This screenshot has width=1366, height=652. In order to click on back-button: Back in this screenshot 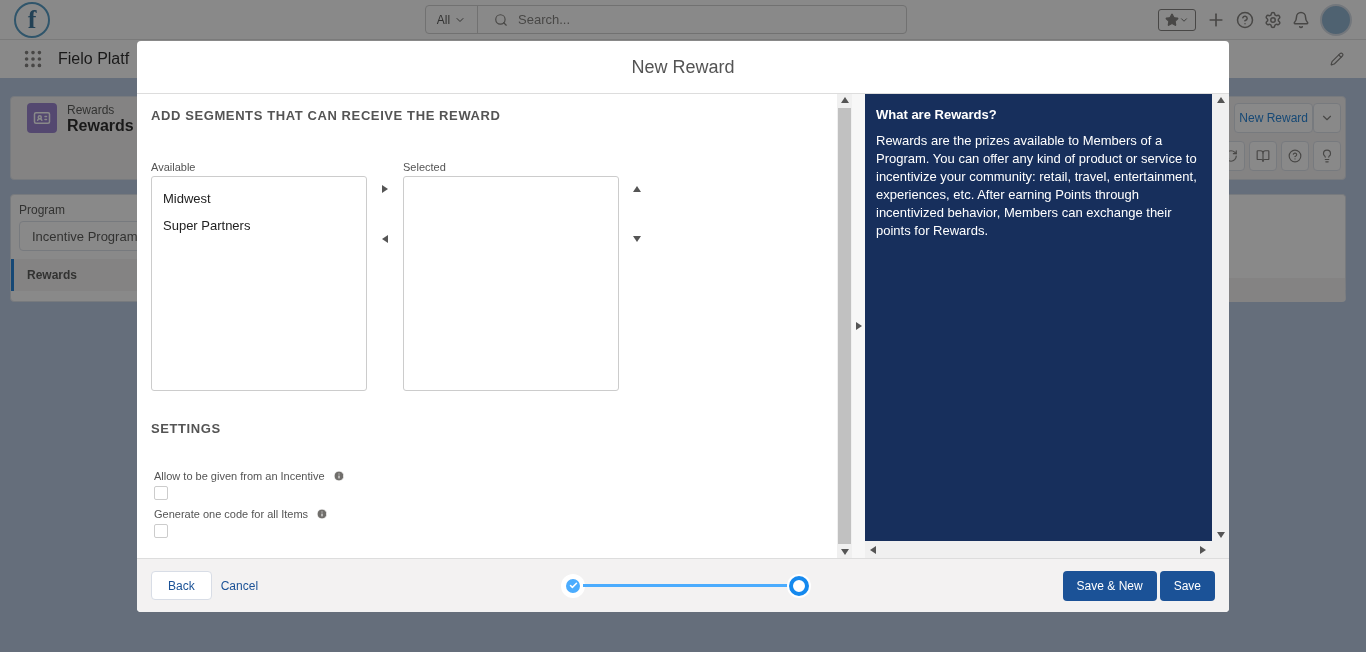, I will do `click(181, 585)`.